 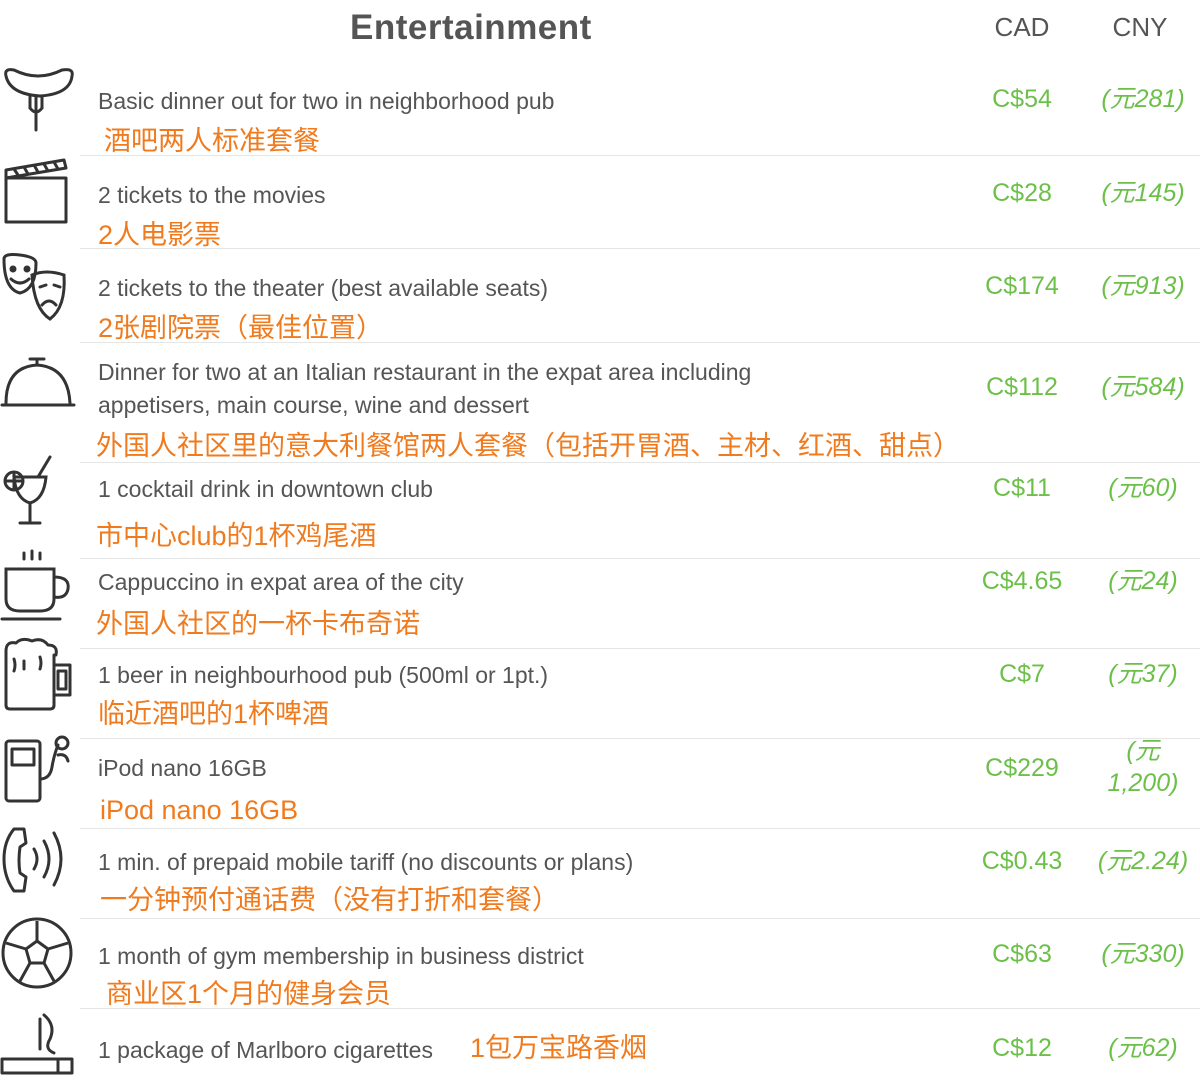 What do you see at coordinates (281, 582) in the screenshot?
I see `item-description: Cappuccino in expat area of the city` at bounding box center [281, 582].